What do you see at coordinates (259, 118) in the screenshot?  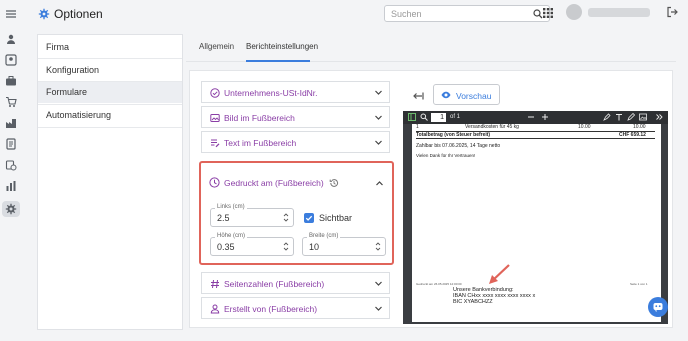 I see `accordion-label: Bild im Fußbereich` at bounding box center [259, 118].